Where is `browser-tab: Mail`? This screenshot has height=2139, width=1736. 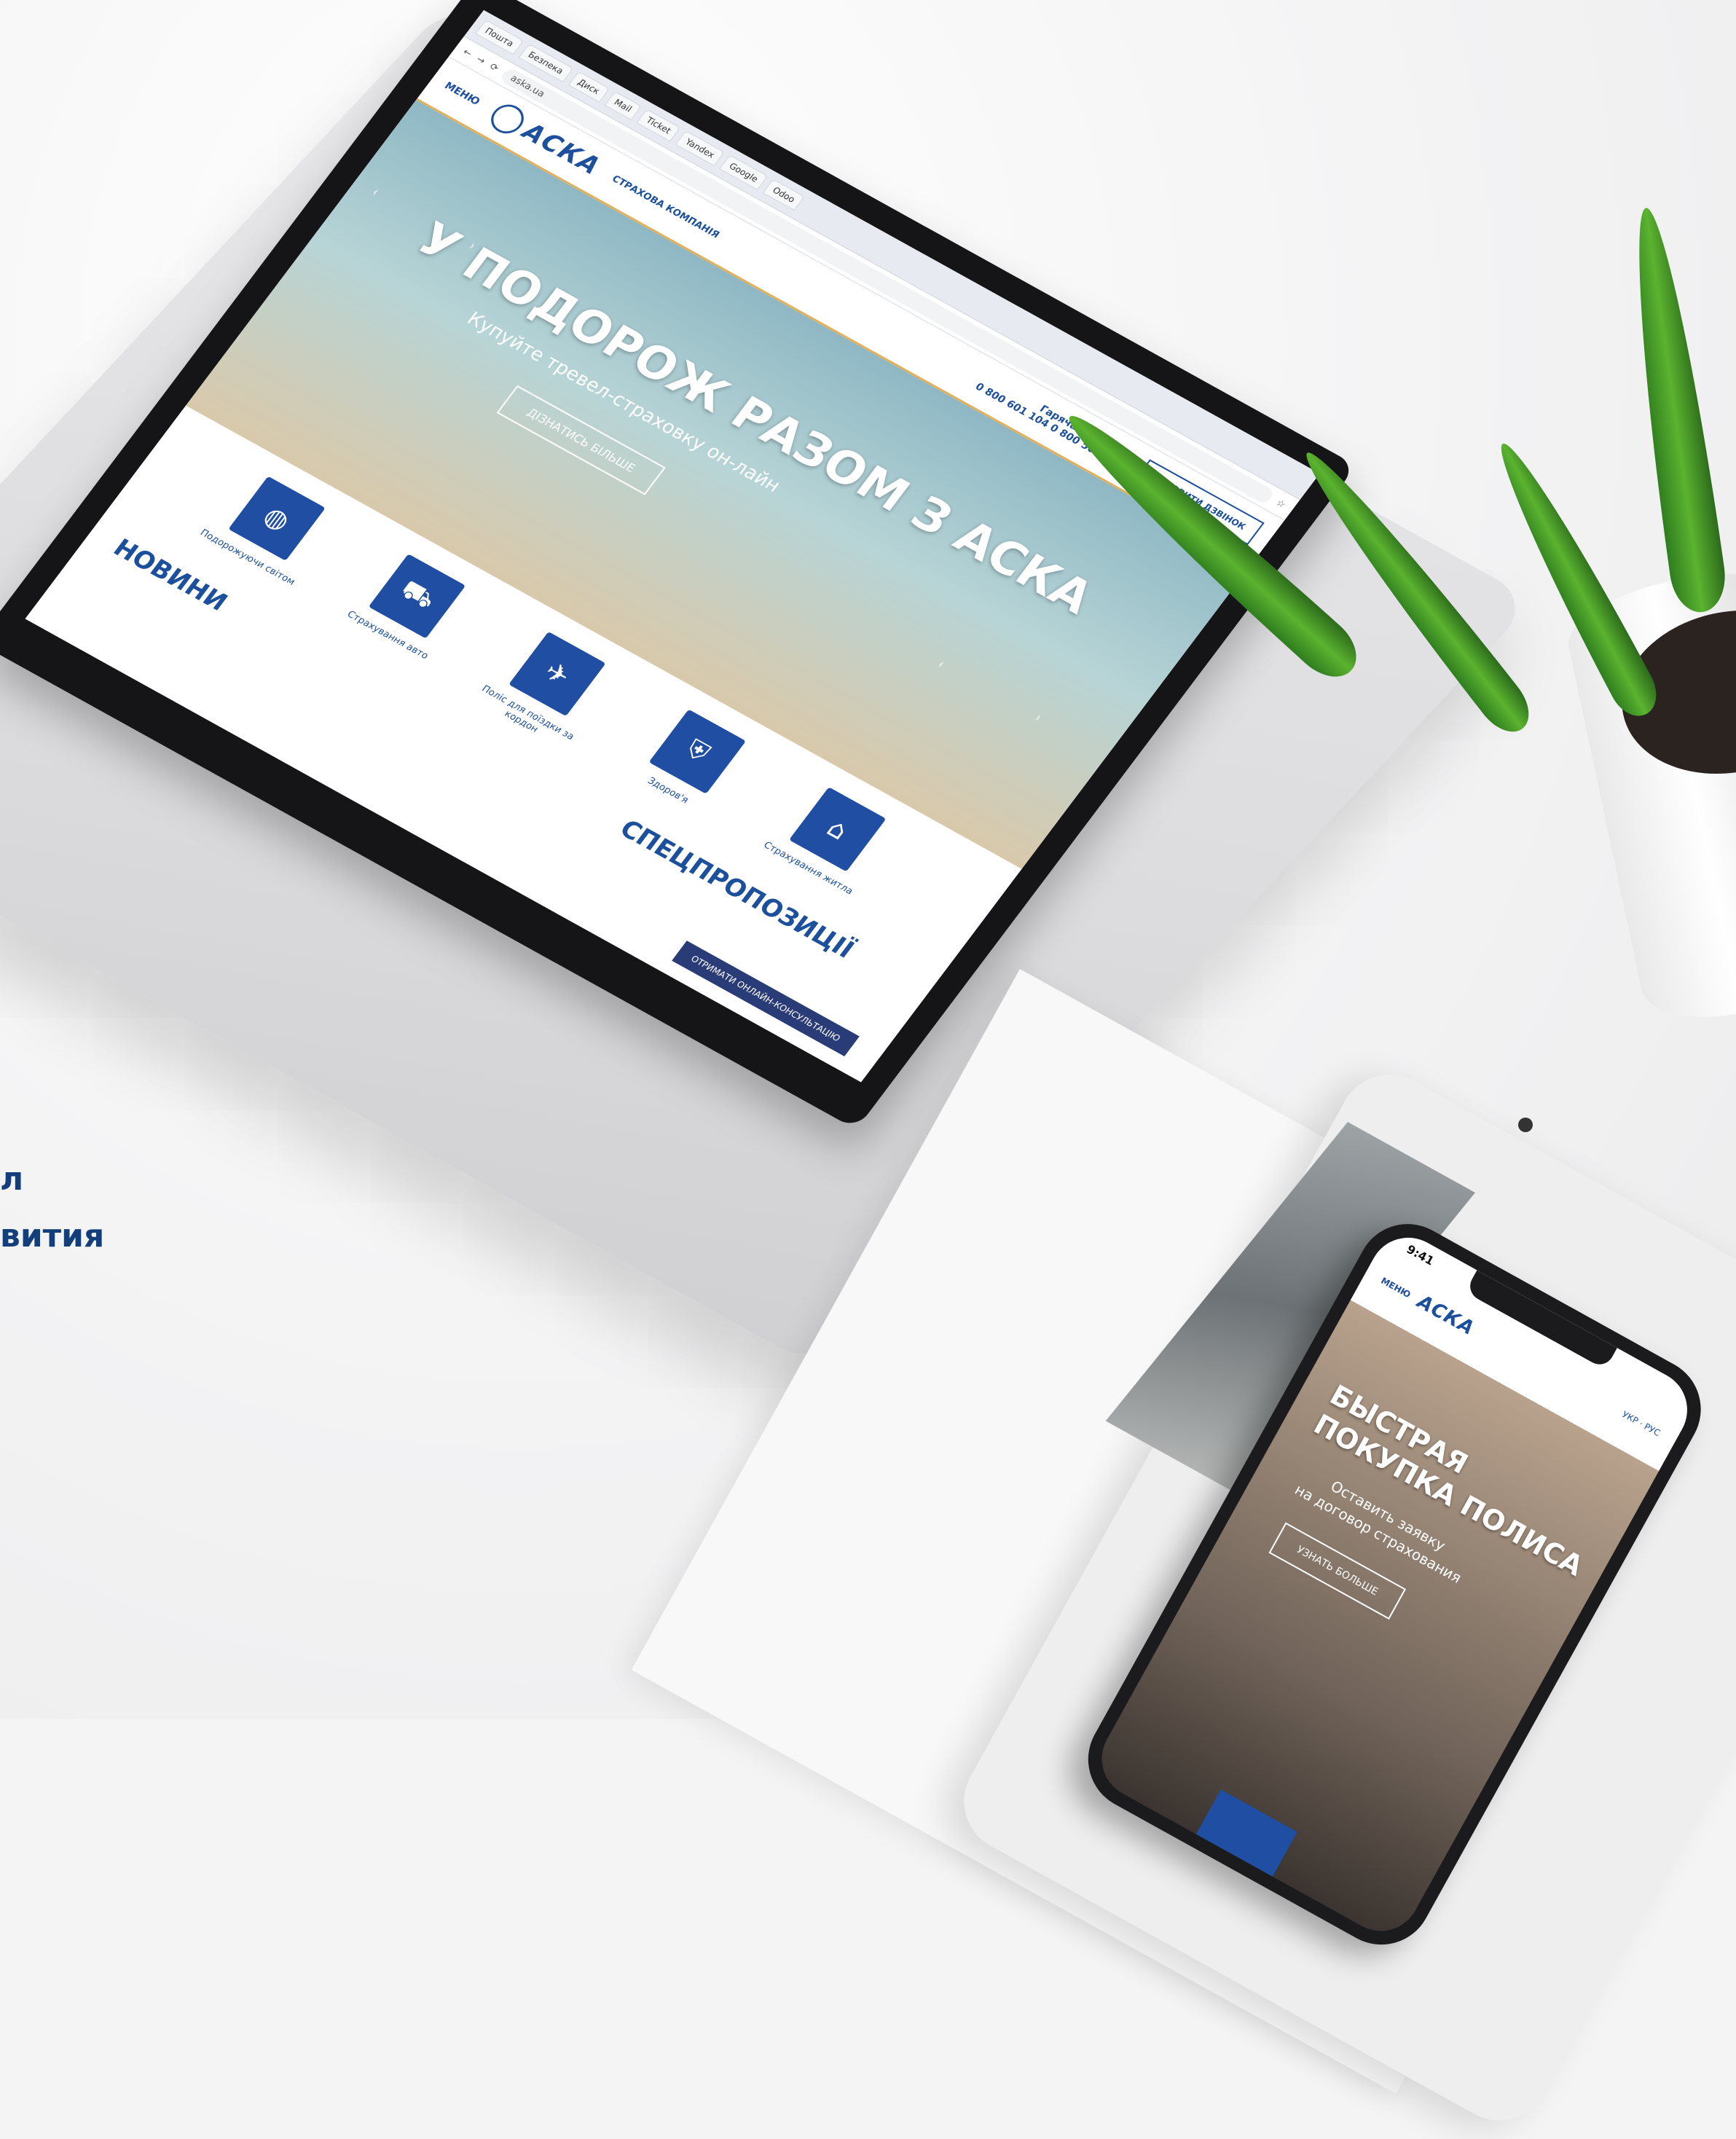
browser-tab: Mail is located at coordinates (623, 105).